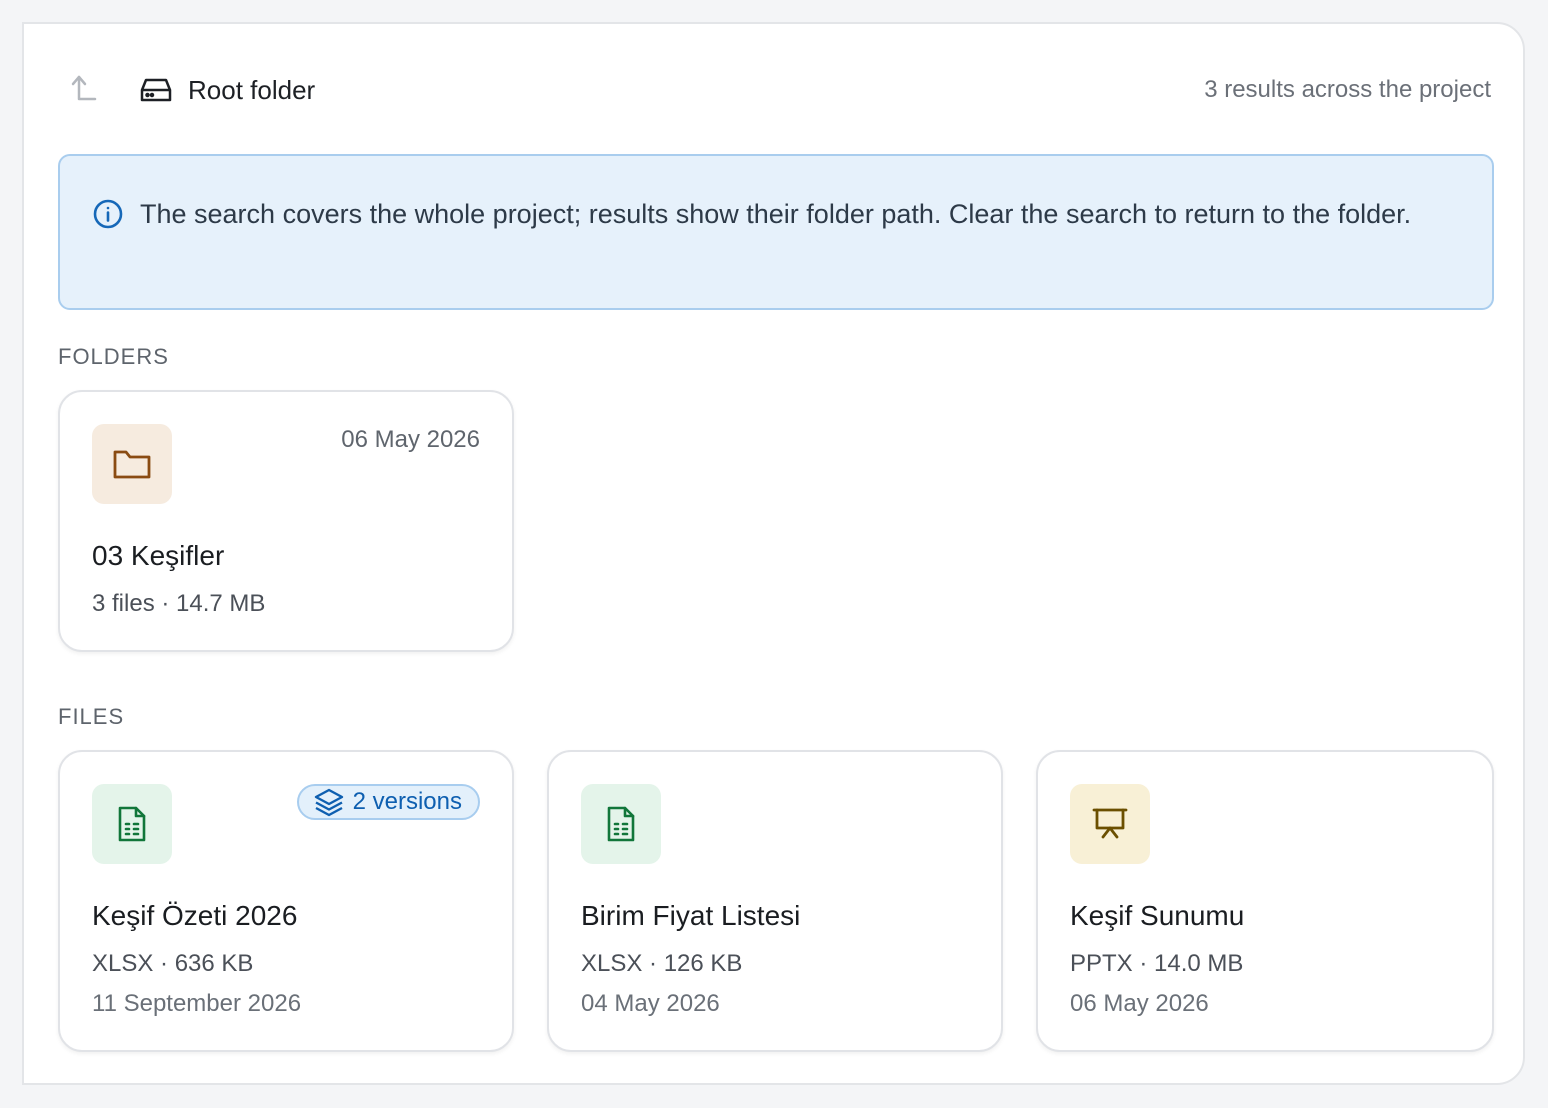 Image resolution: width=1548 pixels, height=1108 pixels. Describe the element at coordinates (691, 915) in the screenshot. I see `file-name: Birim Fiyat Listesi` at that location.